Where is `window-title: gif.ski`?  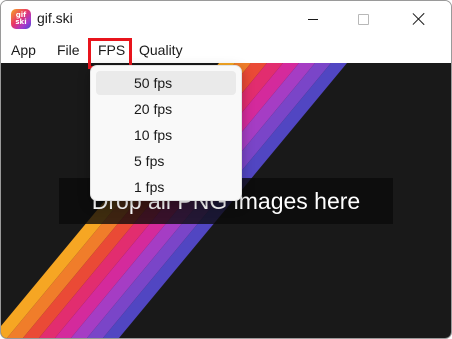
window-title: gif.ski is located at coordinates (55, 18).